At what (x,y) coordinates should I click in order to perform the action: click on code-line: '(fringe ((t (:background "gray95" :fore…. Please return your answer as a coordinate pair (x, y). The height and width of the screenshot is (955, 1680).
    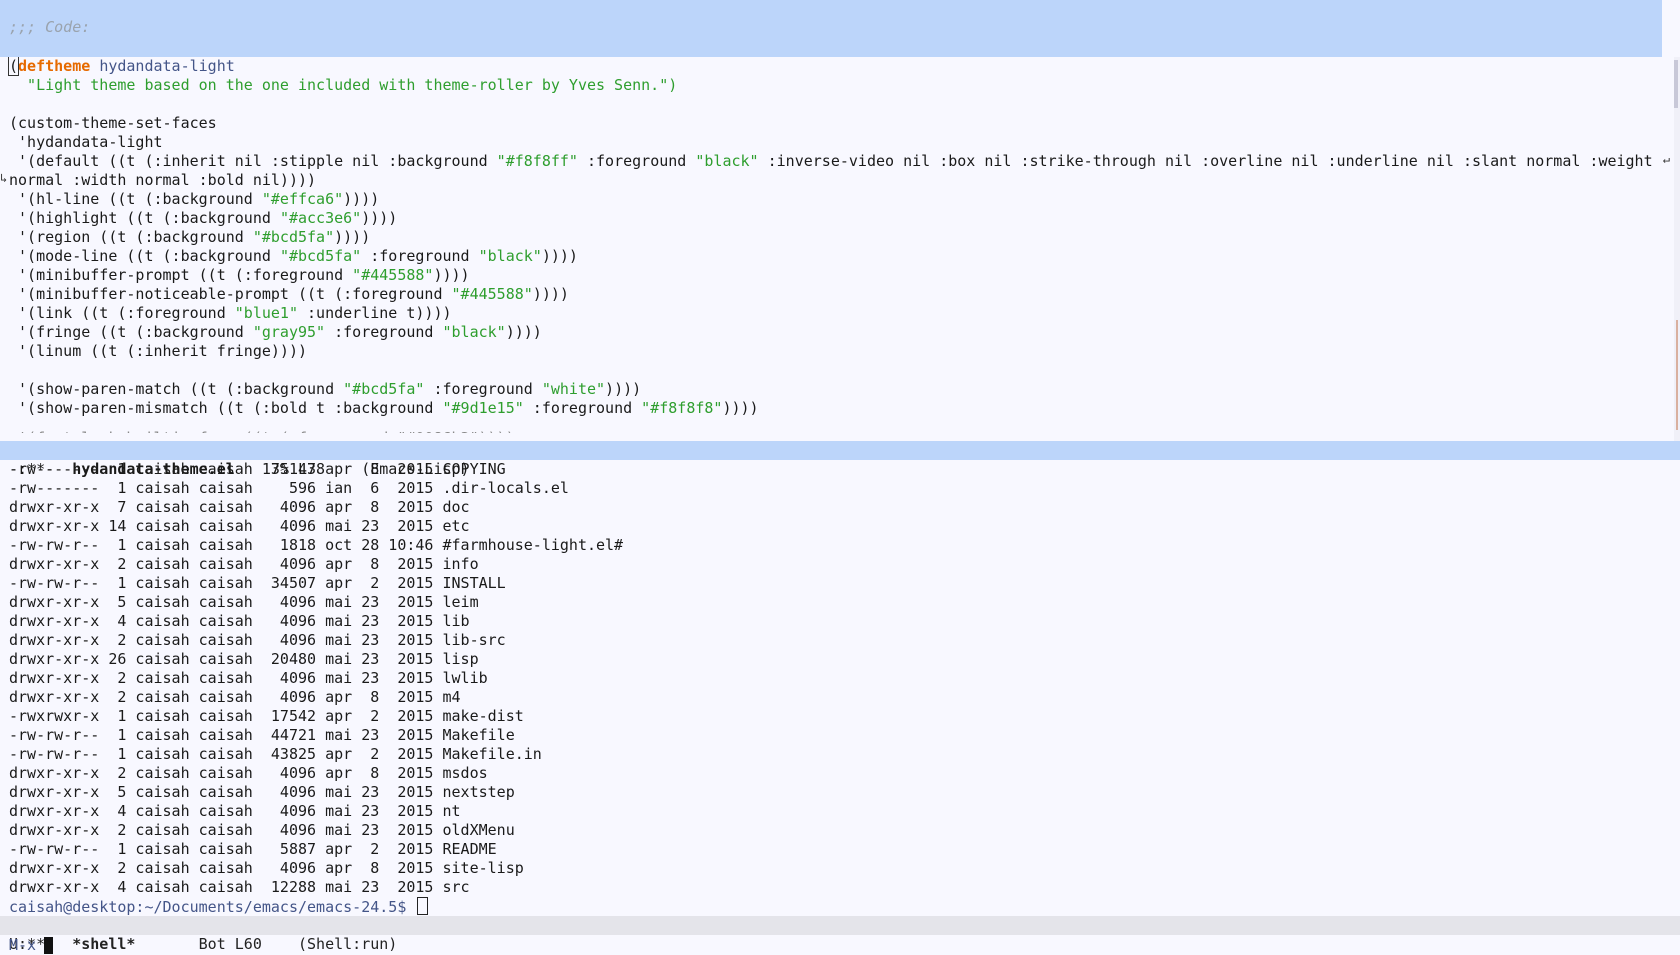
    Looking at the image, I should click on (275, 332).